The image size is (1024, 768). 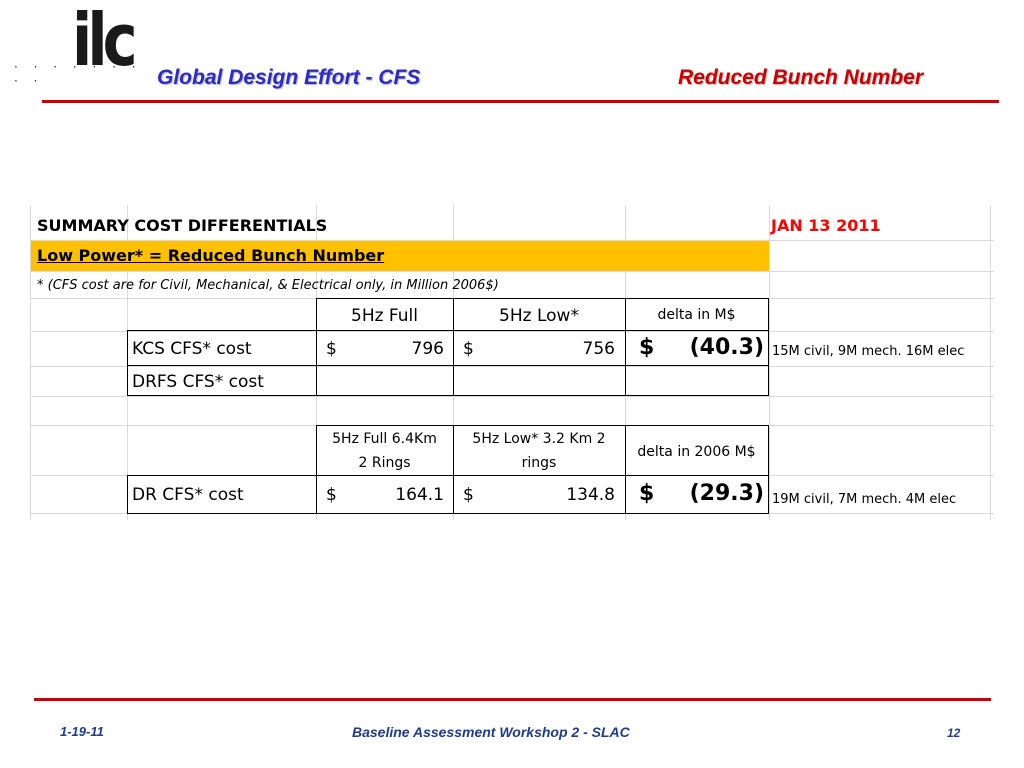 I want to click on header-section-title: Reduced Bunch Number, so click(x=801, y=77).